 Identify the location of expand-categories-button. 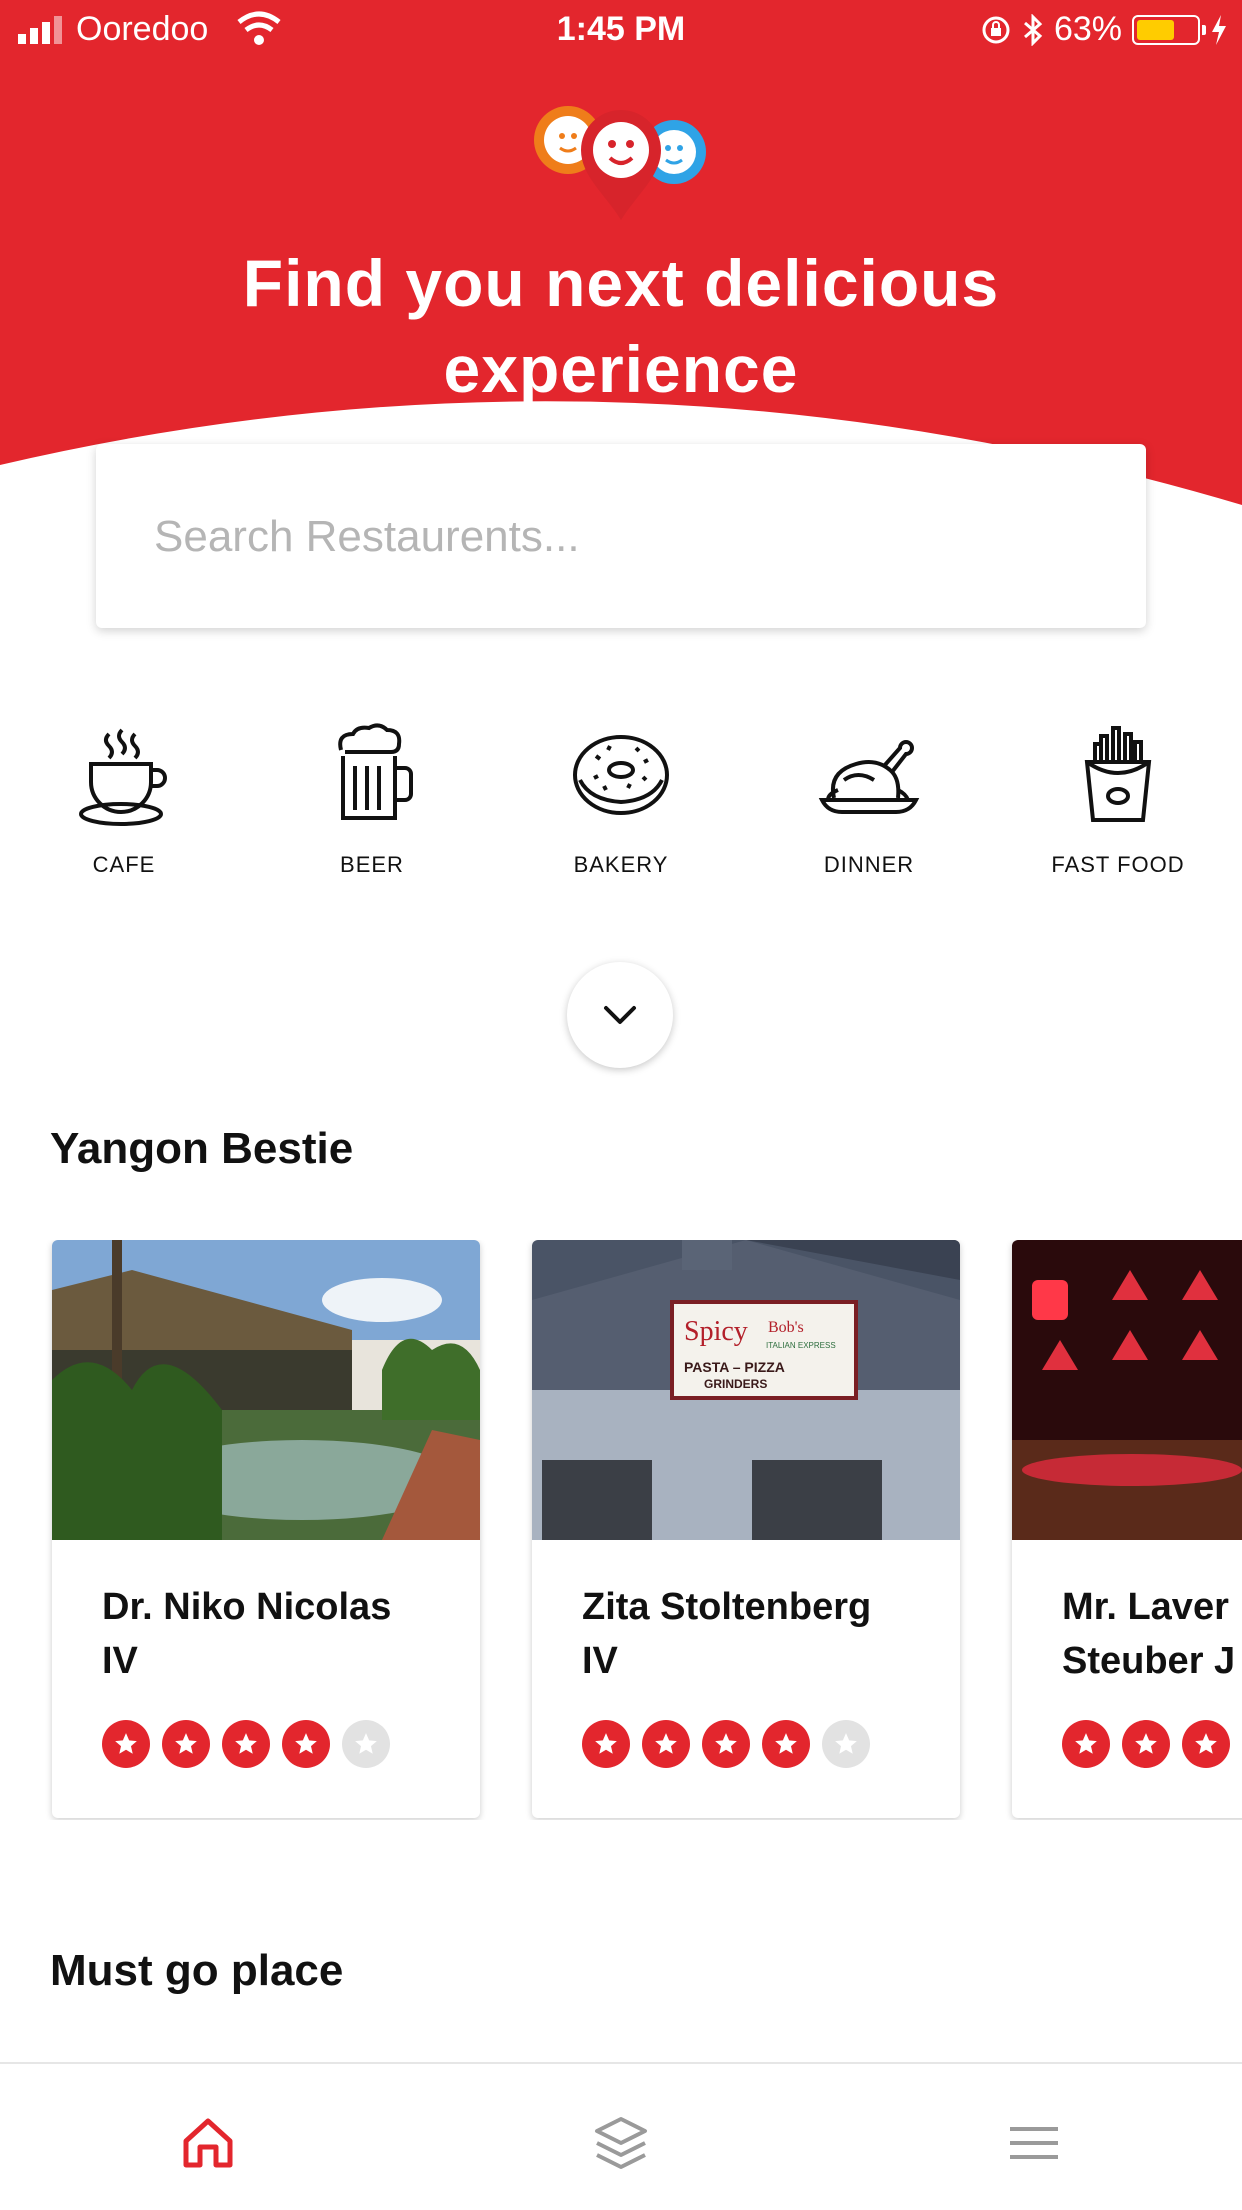
(620, 1015).